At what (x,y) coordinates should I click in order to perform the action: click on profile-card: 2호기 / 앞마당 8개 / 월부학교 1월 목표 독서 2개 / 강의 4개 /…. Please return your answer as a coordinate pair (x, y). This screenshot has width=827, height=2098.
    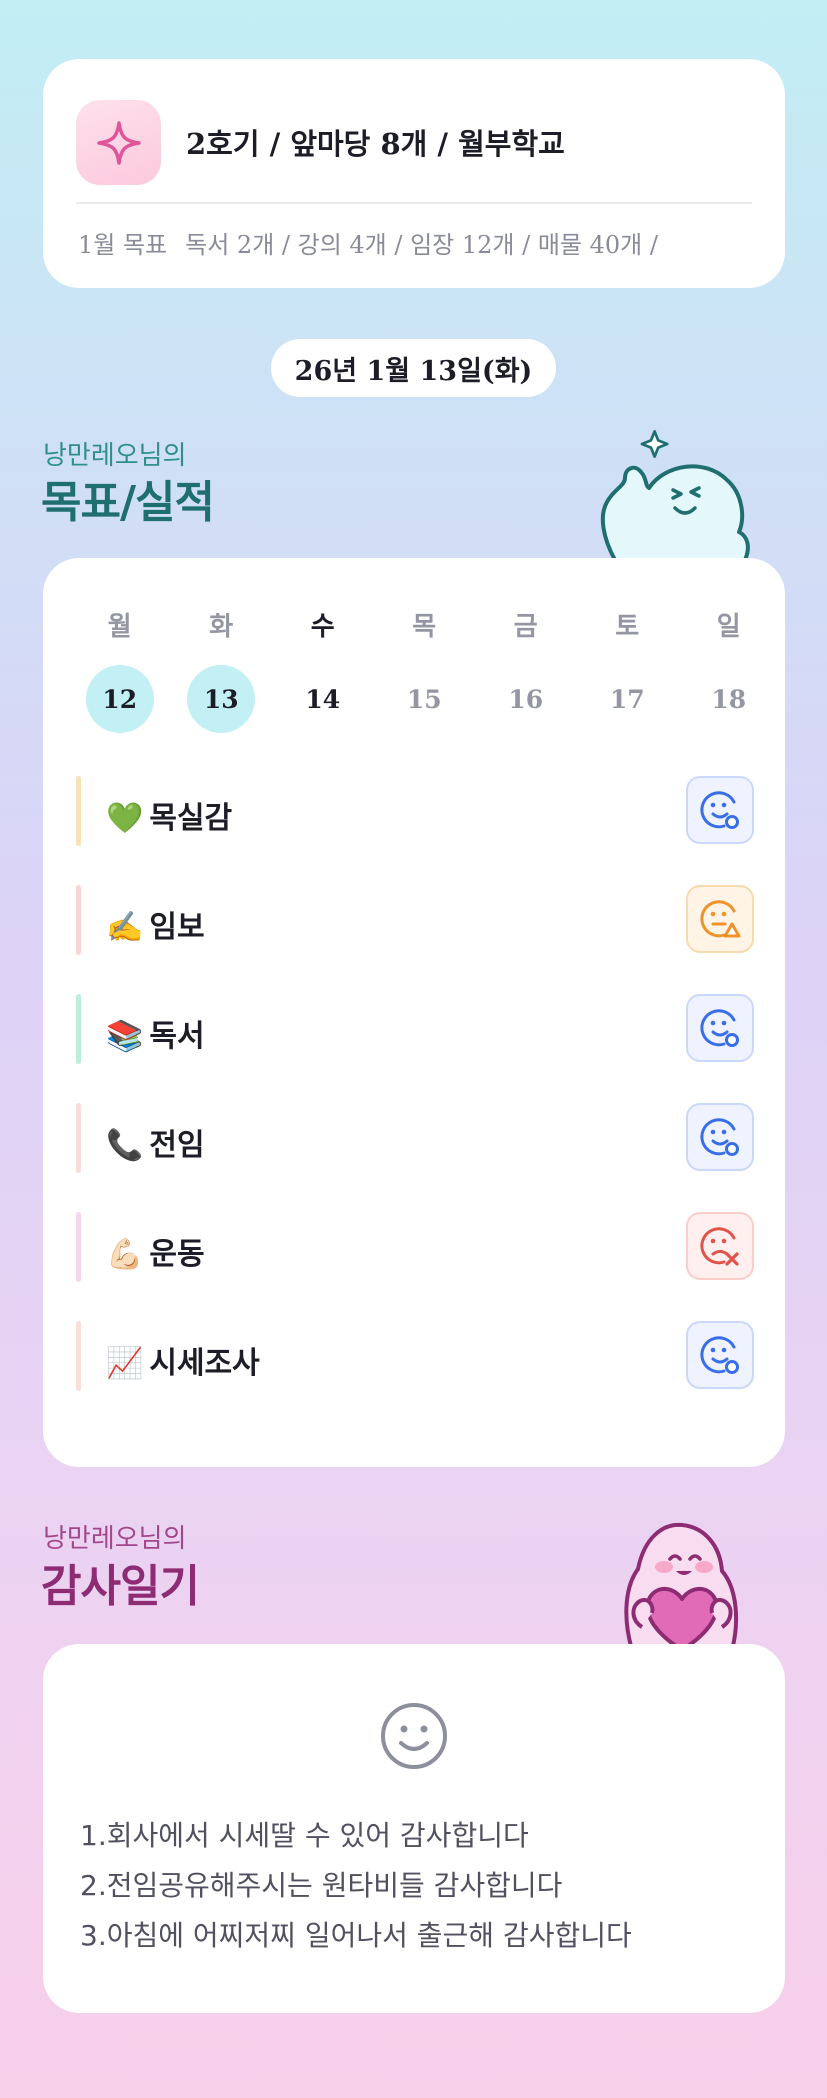
    Looking at the image, I should click on (414, 173).